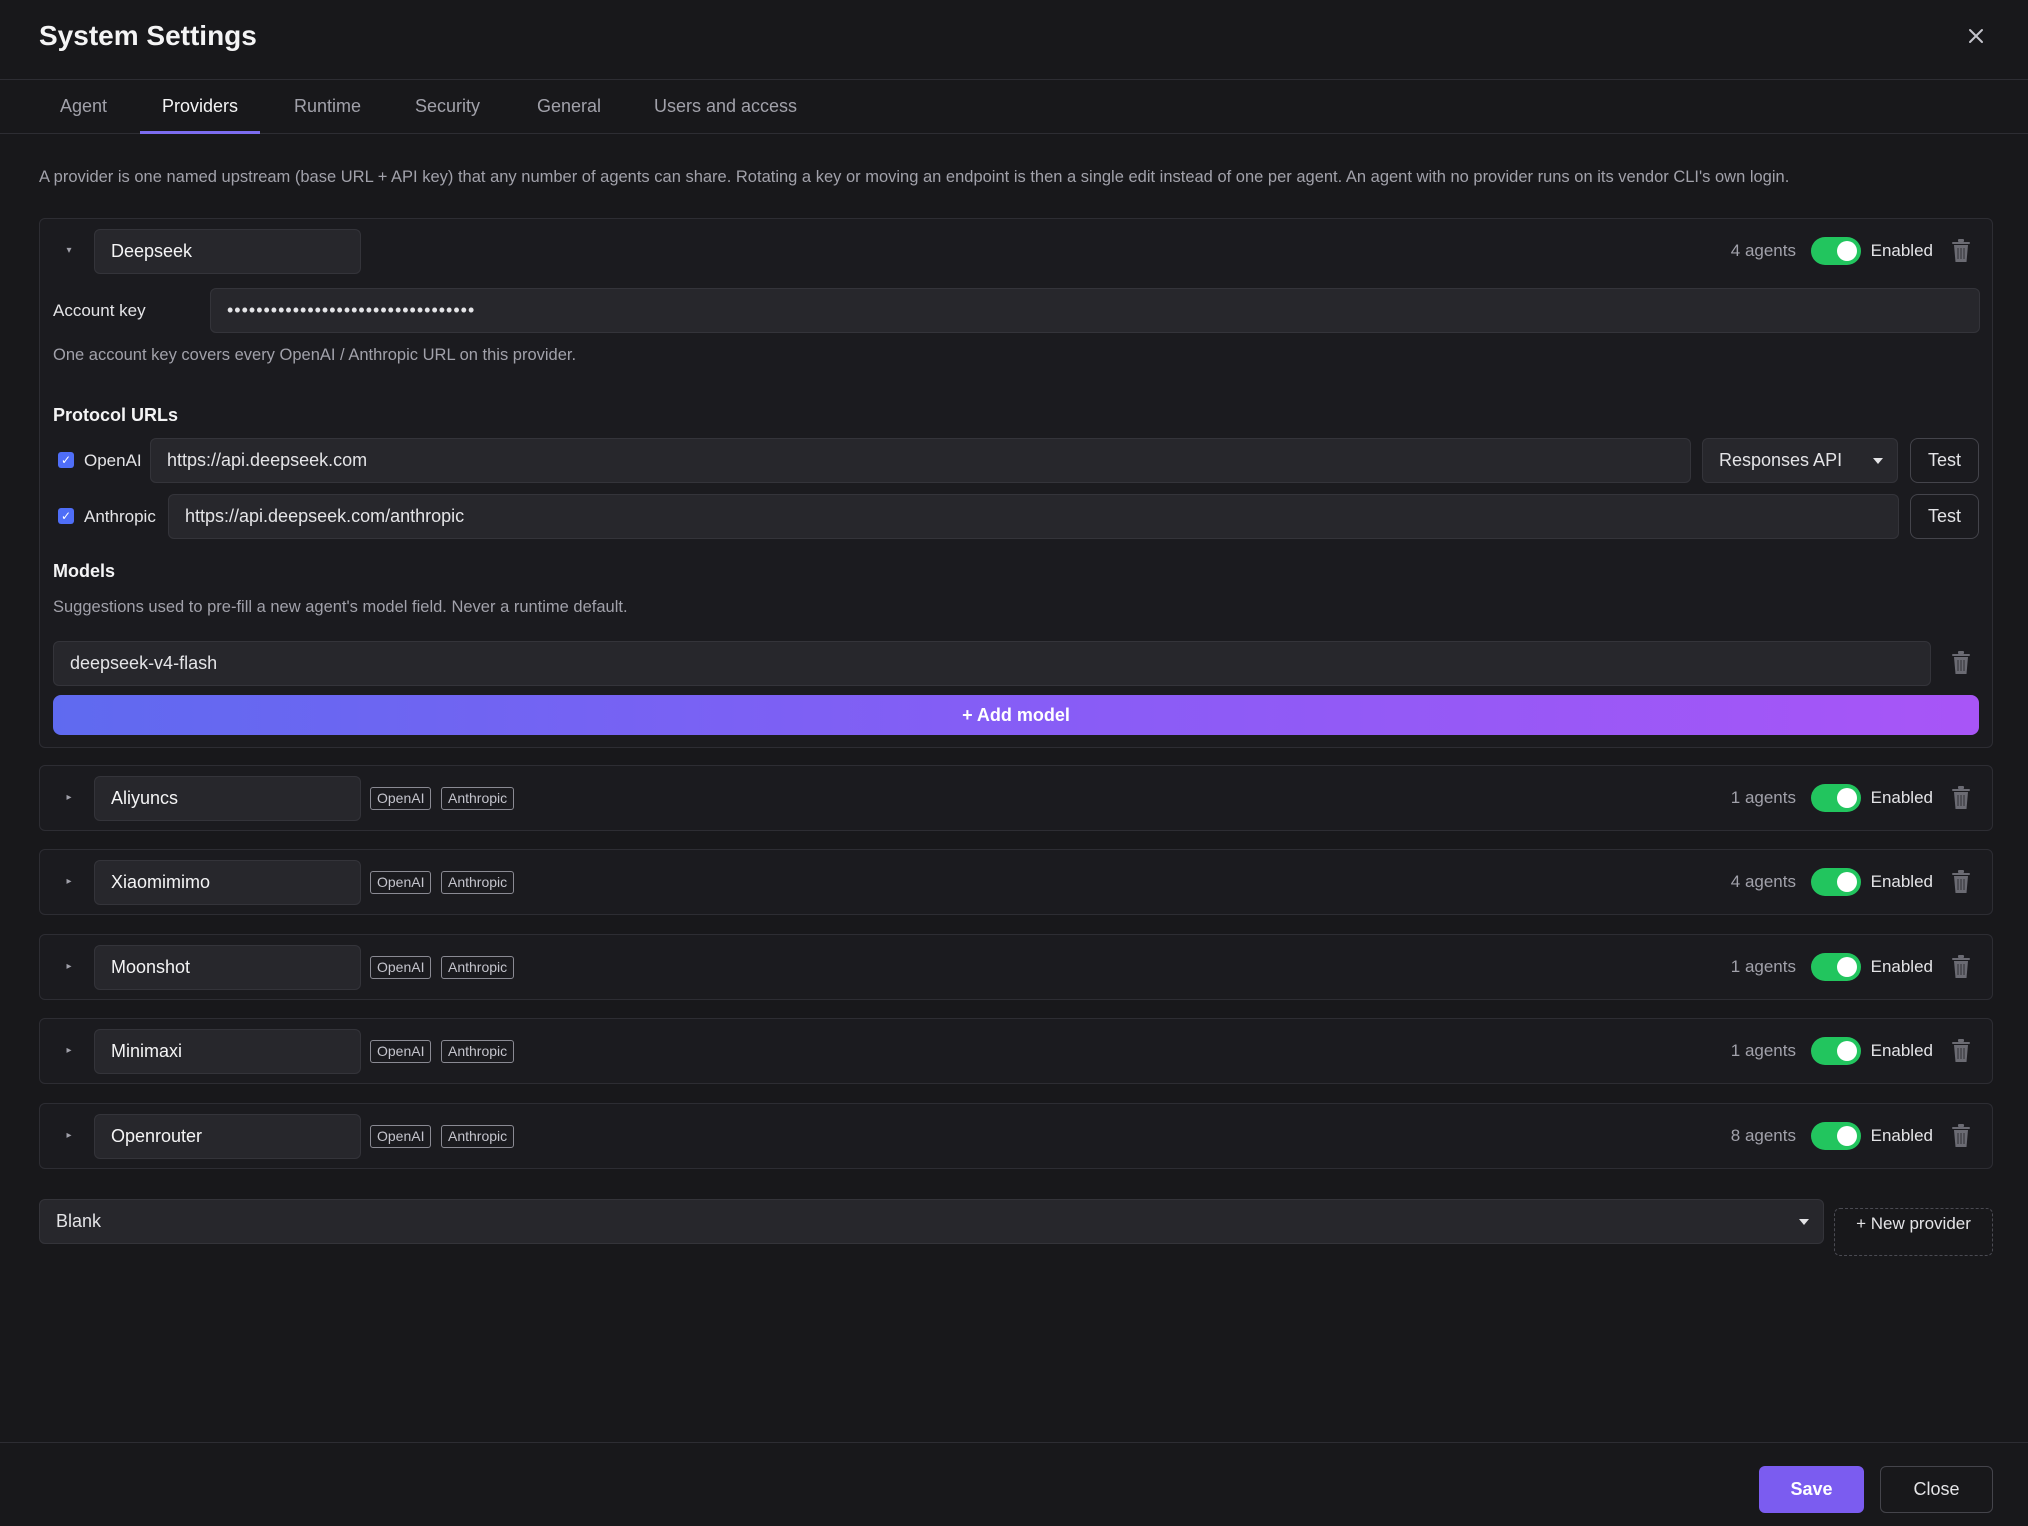 The image size is (2028, 1526). I want to click on models-title: Models, so click(84, 571).